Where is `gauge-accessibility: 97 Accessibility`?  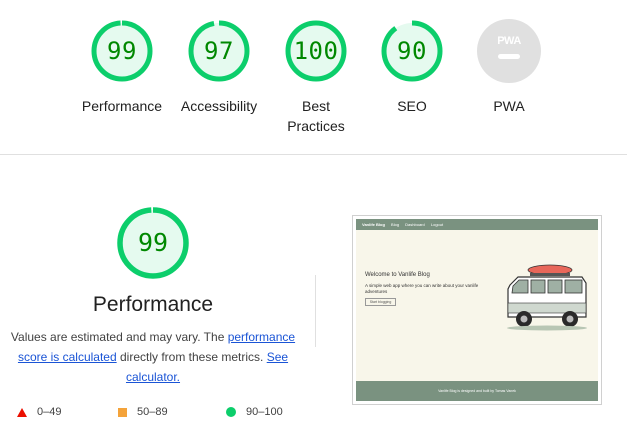 gauge-accessibility: 97 Accessibility is located at coordinates (219, 67).